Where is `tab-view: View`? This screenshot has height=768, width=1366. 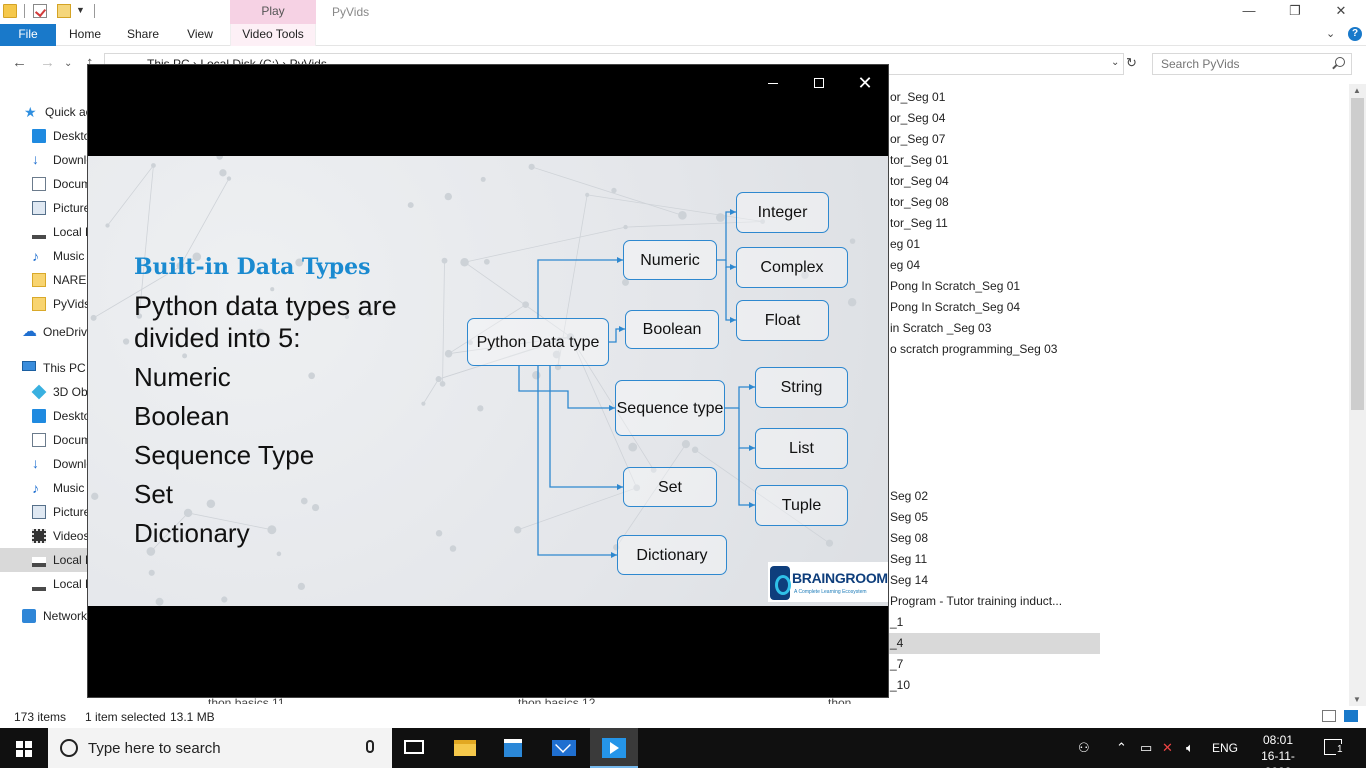
tab-view: View is located at coordinates (200, 35).